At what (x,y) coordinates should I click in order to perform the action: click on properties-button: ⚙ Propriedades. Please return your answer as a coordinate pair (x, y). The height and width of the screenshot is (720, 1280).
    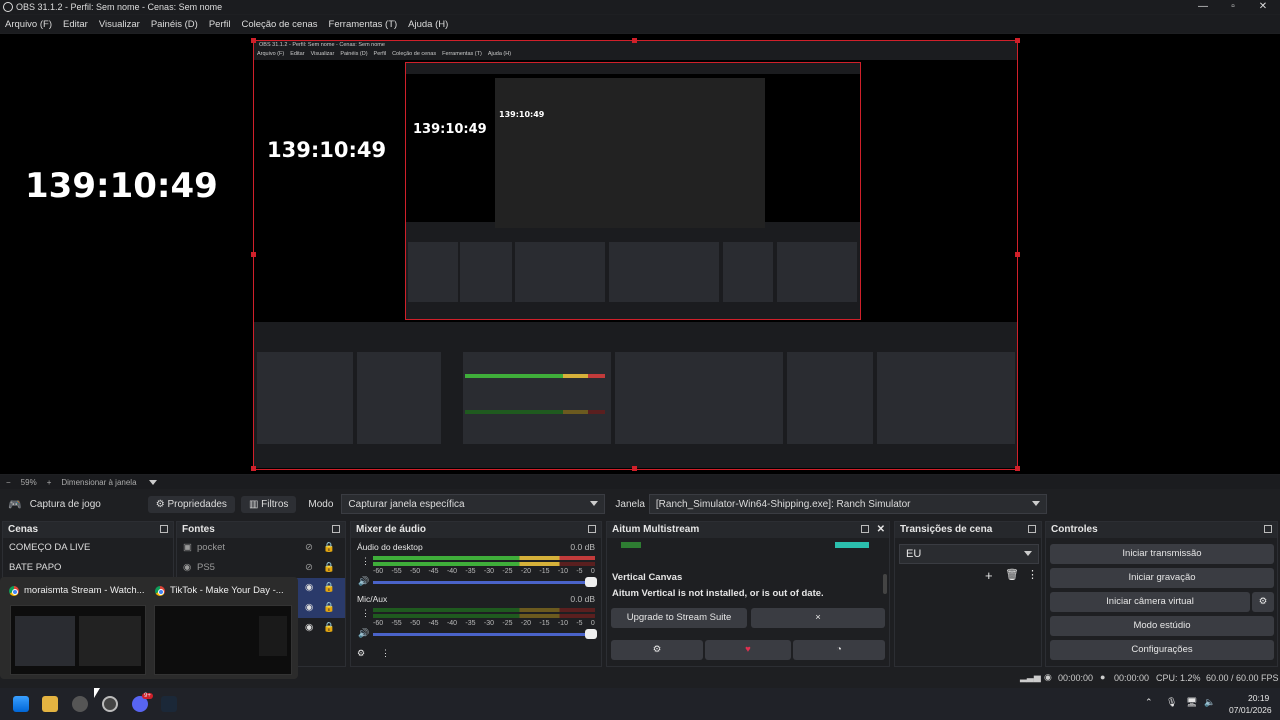
    Looking at the image, I should click on (191, 504).